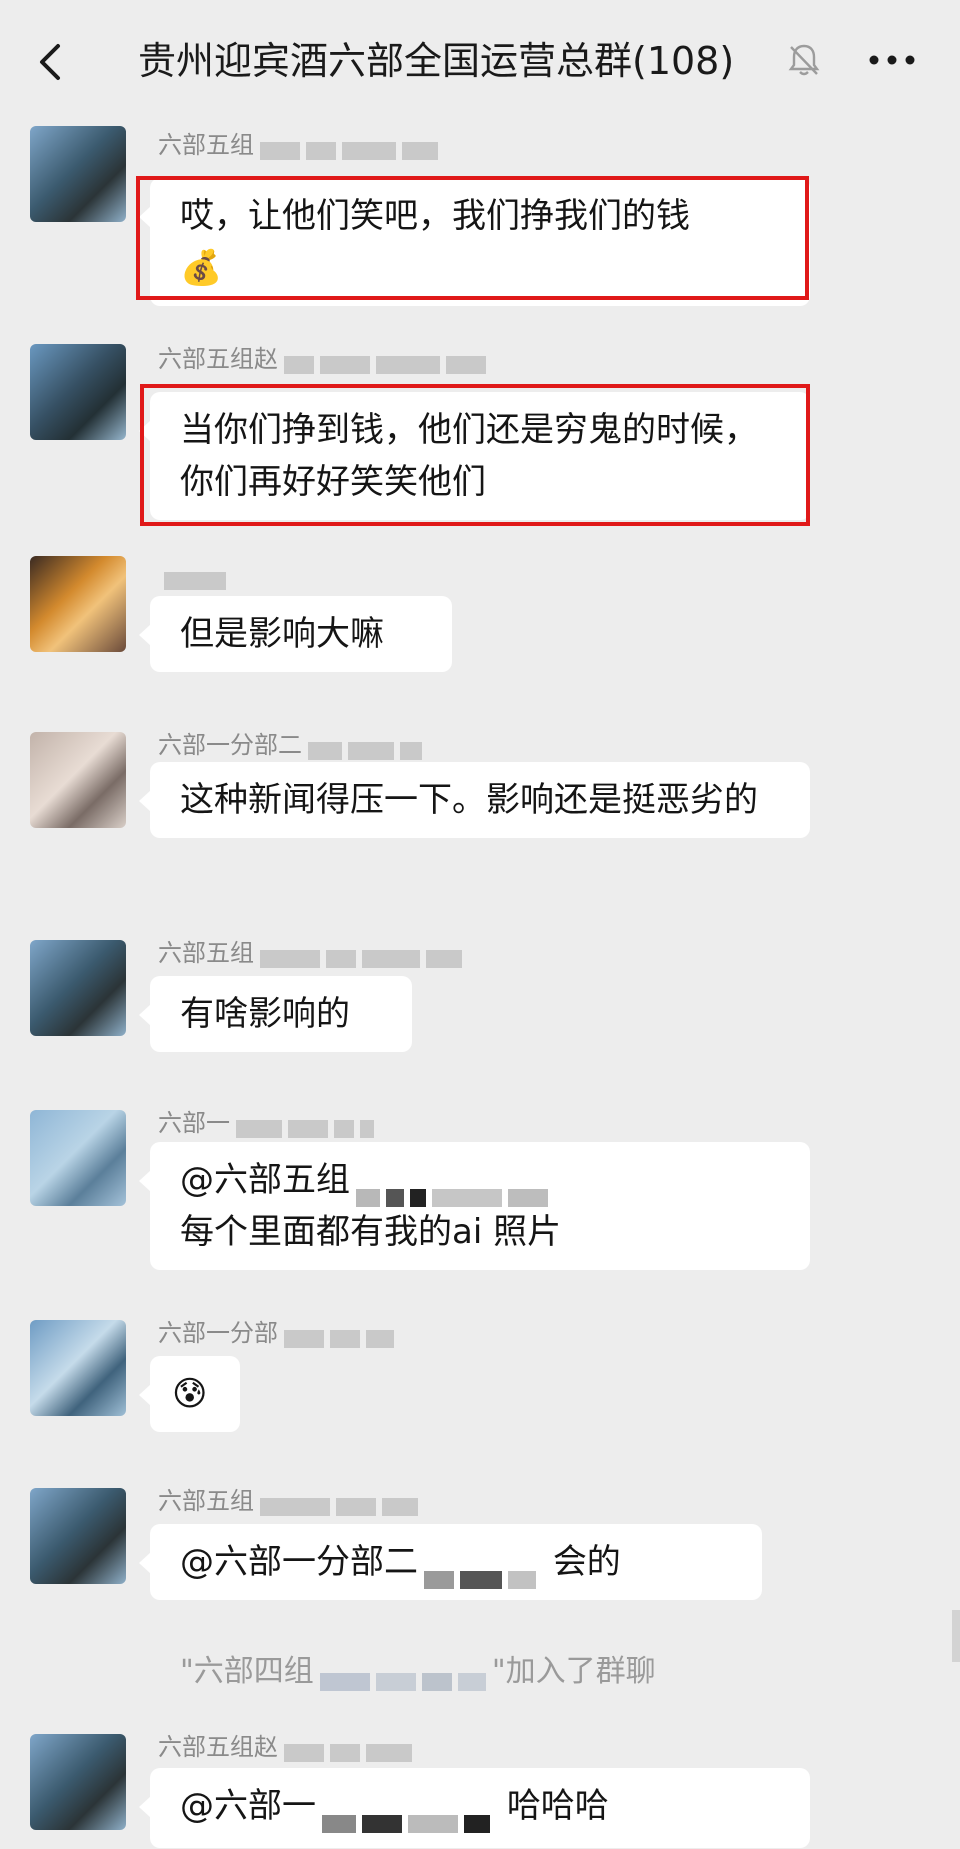 This screenshot has height=1849, width=960. Describe the element at coordinates (265, 1180) in the screenshot. I see `mention: @六部五组` at that location.